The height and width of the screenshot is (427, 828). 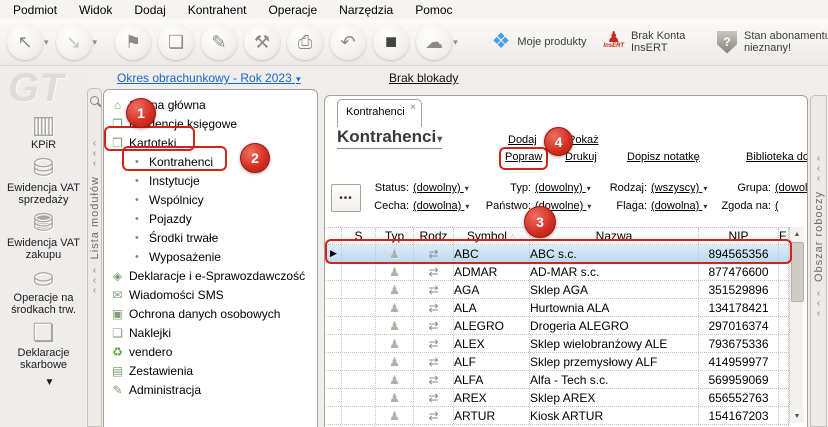 What do you see at coordinates (446, 206) in the screenshot?
I see `filter-cecha-value: (dowolna) ▾` at bounding box center [446, 206].